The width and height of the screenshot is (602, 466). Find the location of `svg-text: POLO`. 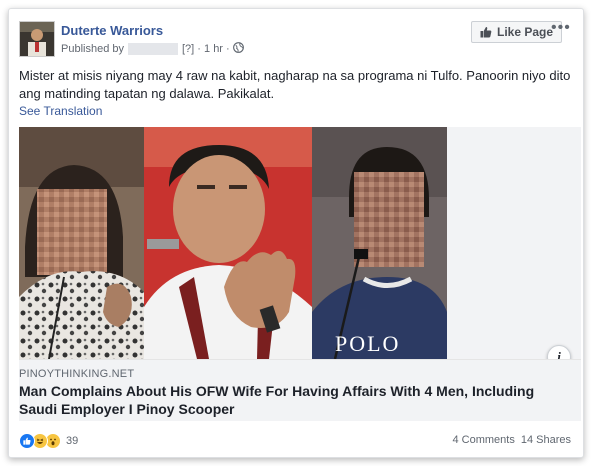

svg-text: POLO is located at coordinates (367, 343).